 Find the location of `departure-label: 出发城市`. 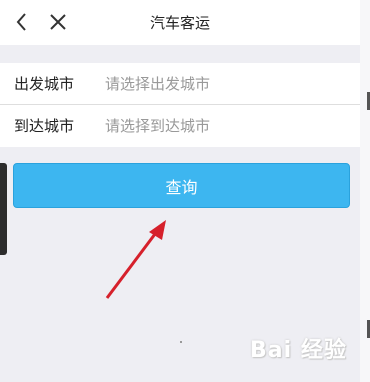

departure-label: 出发城市 is located at coordinates (44, 84).